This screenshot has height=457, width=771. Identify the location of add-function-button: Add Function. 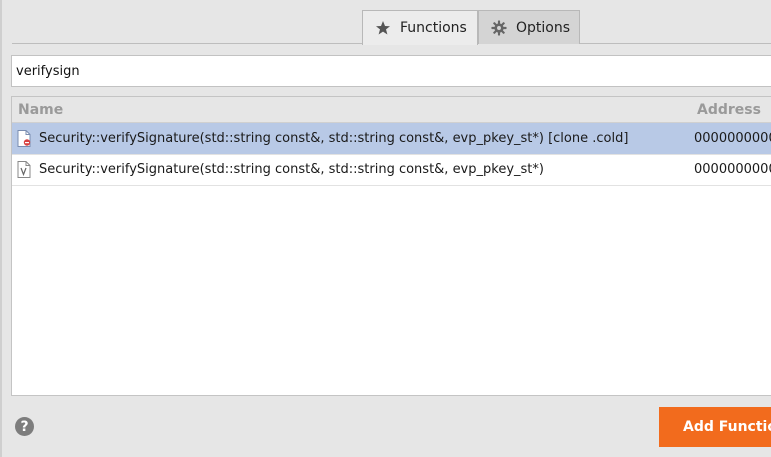
(715, 427).